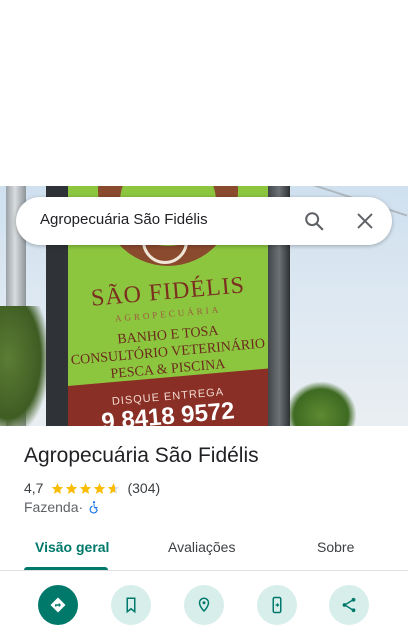 This screenshot has width=408, height=625. What do you see at coordinates (365, 221) in the screenshot?
I see `close-icon` at bounding box center [365, 221].